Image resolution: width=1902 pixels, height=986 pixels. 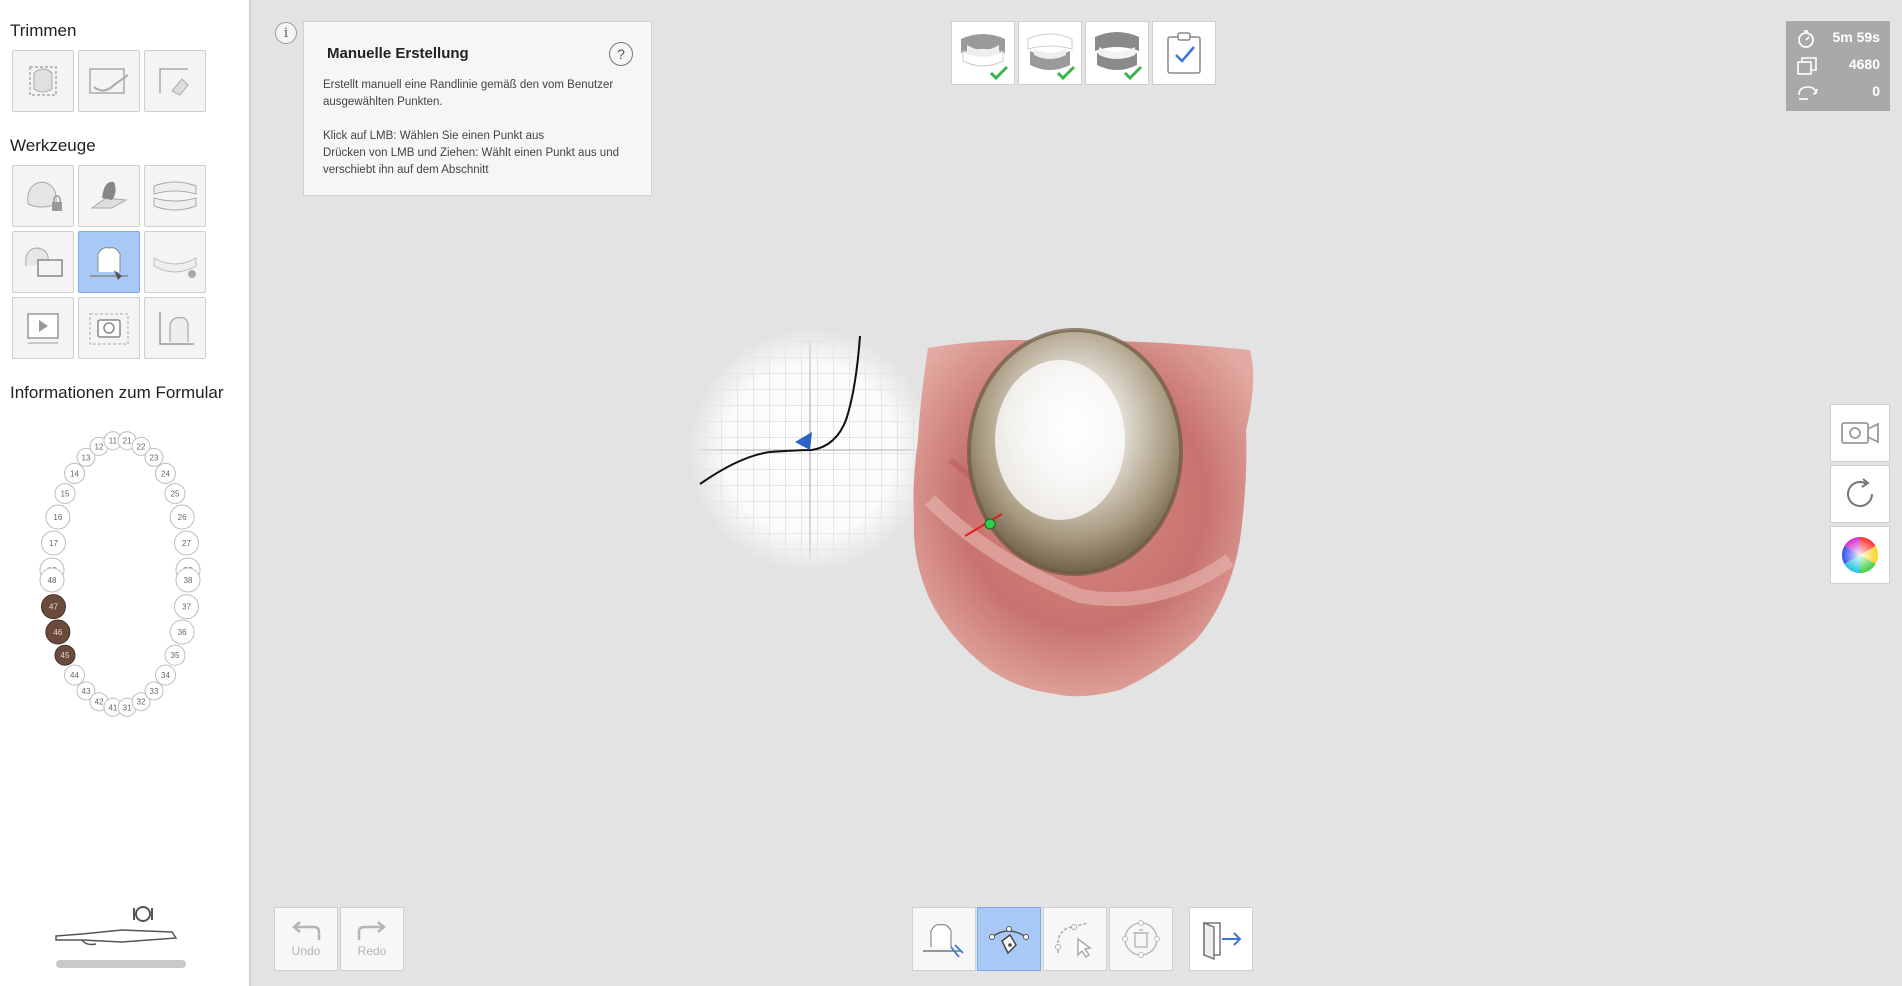 What do you see at coordinates (86, 457) in the screenshot?
I see `tooth-label: 13` at bounding box center [86, 457].